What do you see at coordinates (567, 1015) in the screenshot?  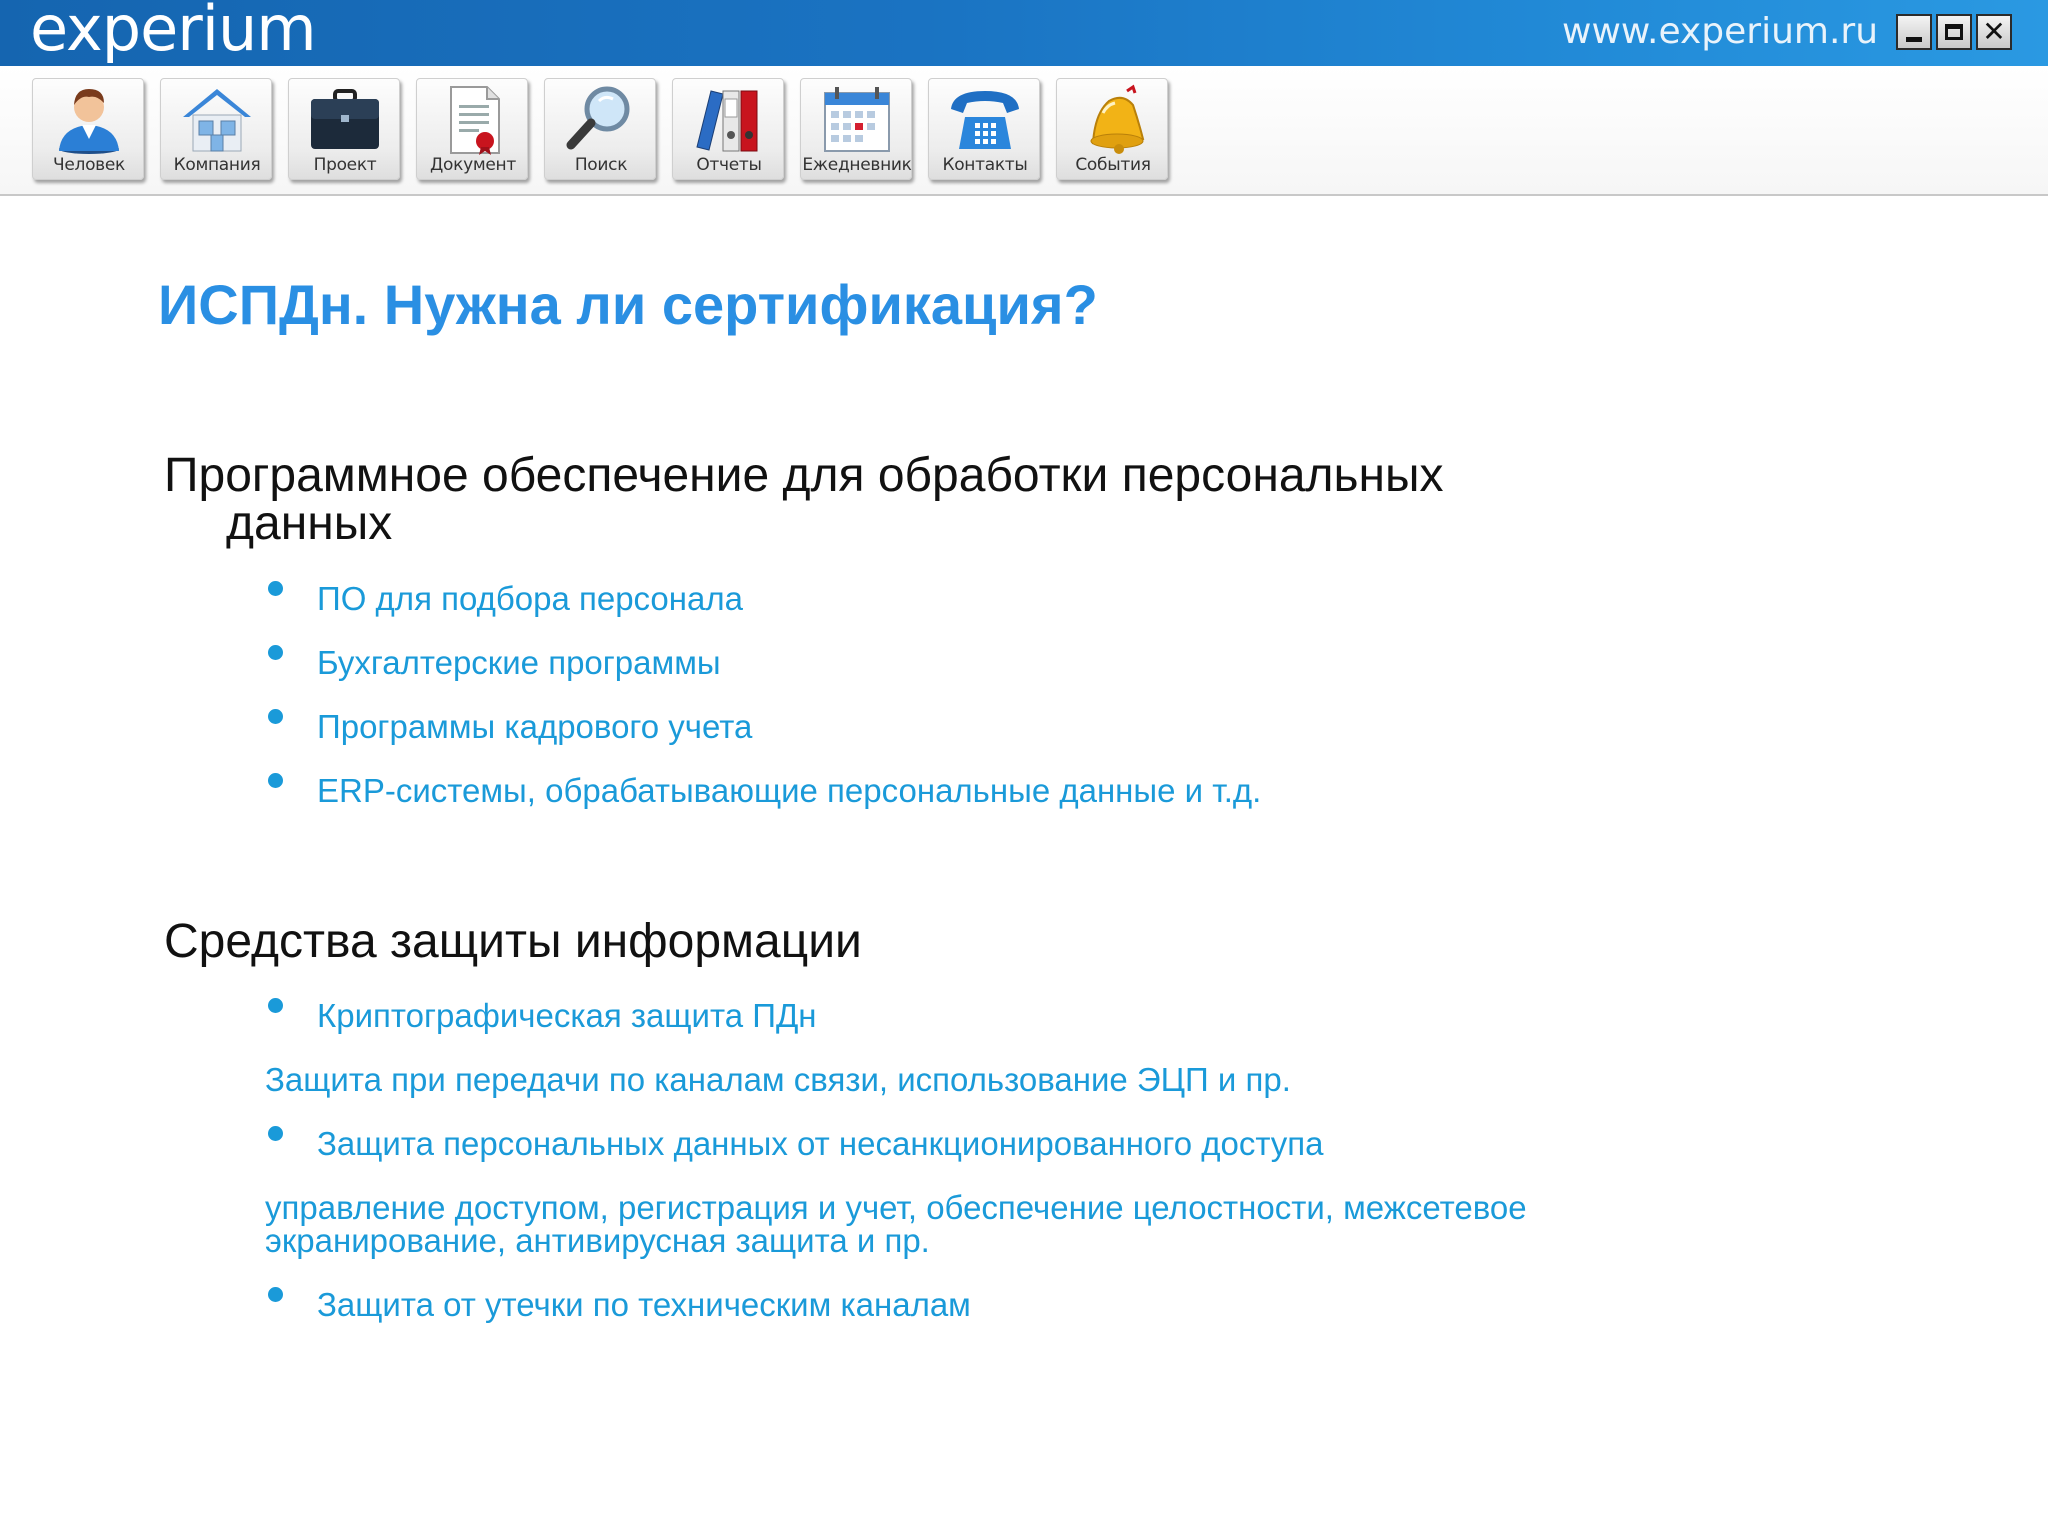 I see `list-item: Криптографическая защита ПДн` at bounding box center [567, 1015].